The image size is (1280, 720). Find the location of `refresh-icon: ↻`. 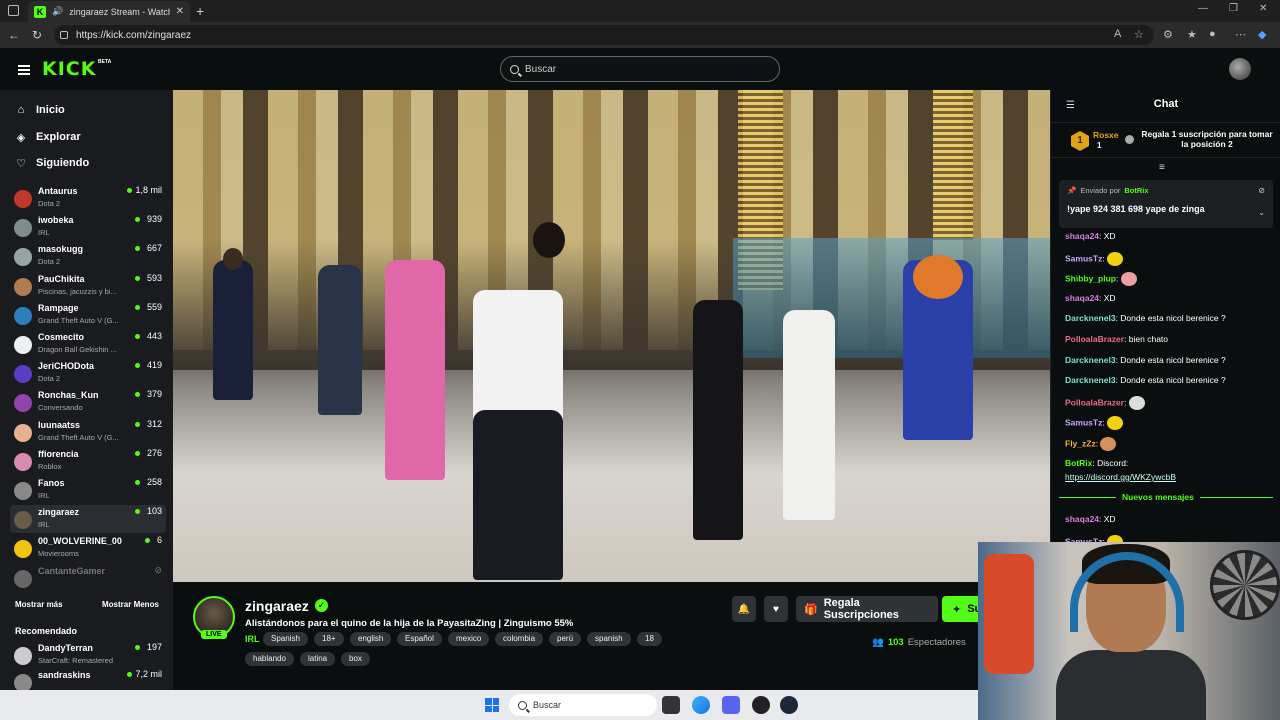

refresh-icon: ↻ is located at coordinates (37, 35).